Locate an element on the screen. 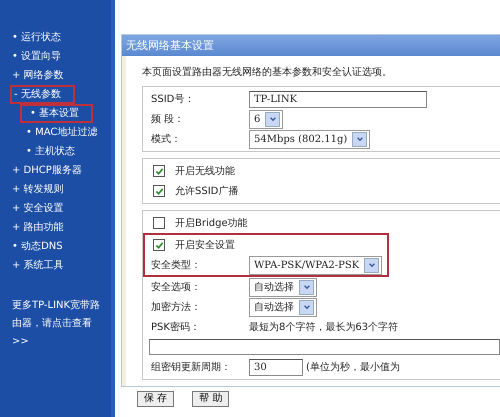  dropdown: WPA-PSK/WPA2-PSK is located at coordinates (315, 265).